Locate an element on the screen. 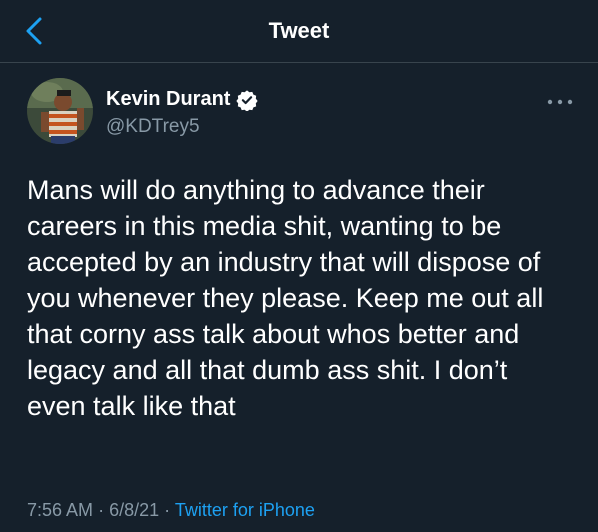  avatar-image is located at coordinates (60, 111).